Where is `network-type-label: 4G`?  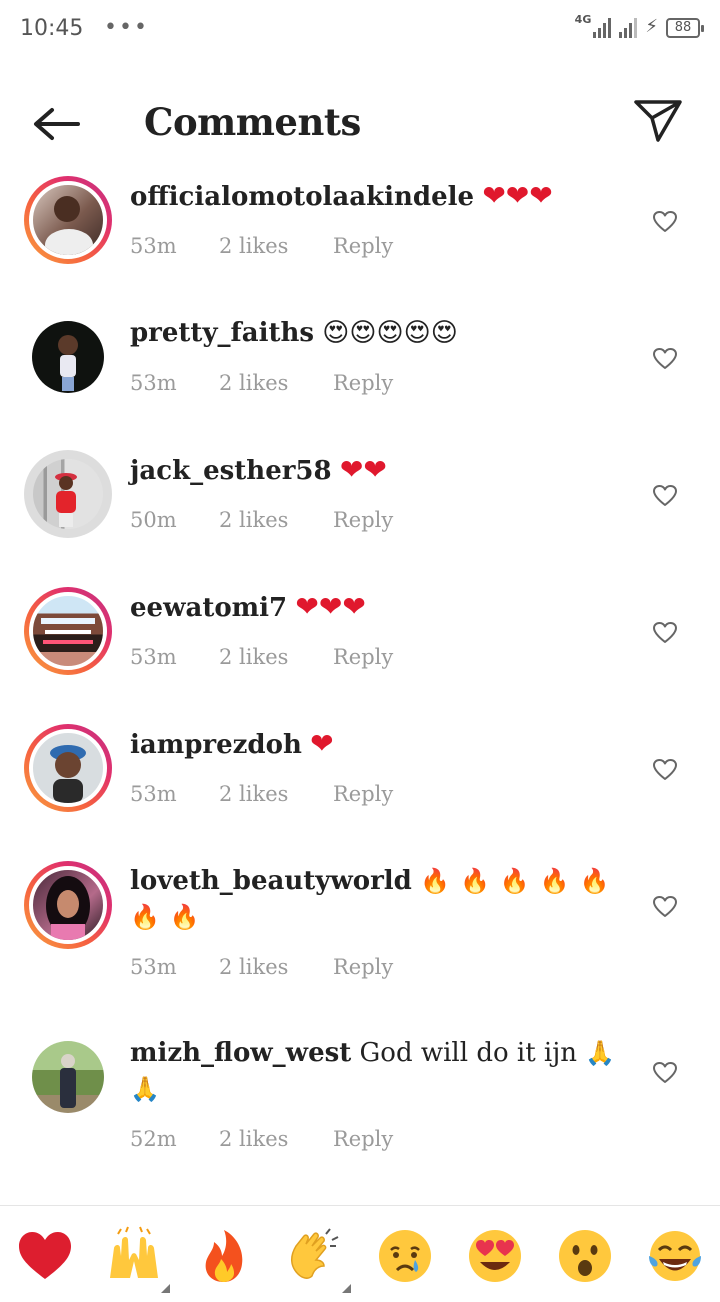
network-type-label: 4G is located at coordinates (583, 19).